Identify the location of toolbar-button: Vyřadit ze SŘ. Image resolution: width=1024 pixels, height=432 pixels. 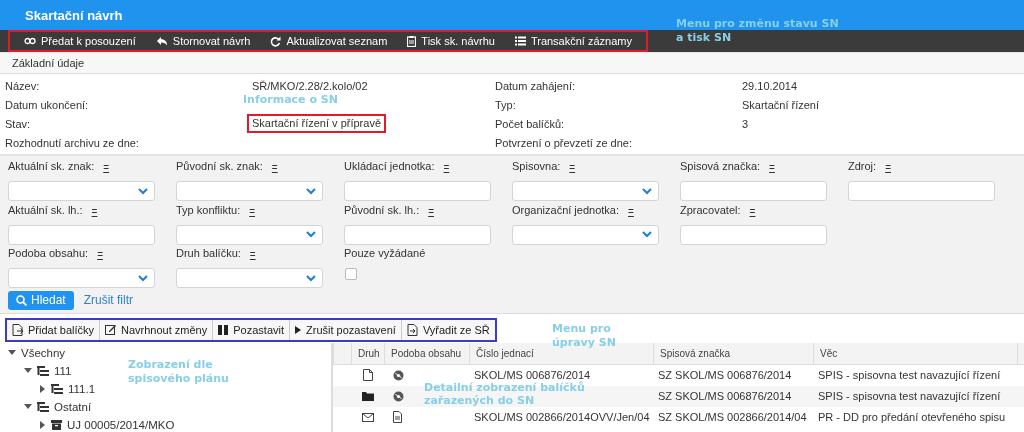
(448, 329).